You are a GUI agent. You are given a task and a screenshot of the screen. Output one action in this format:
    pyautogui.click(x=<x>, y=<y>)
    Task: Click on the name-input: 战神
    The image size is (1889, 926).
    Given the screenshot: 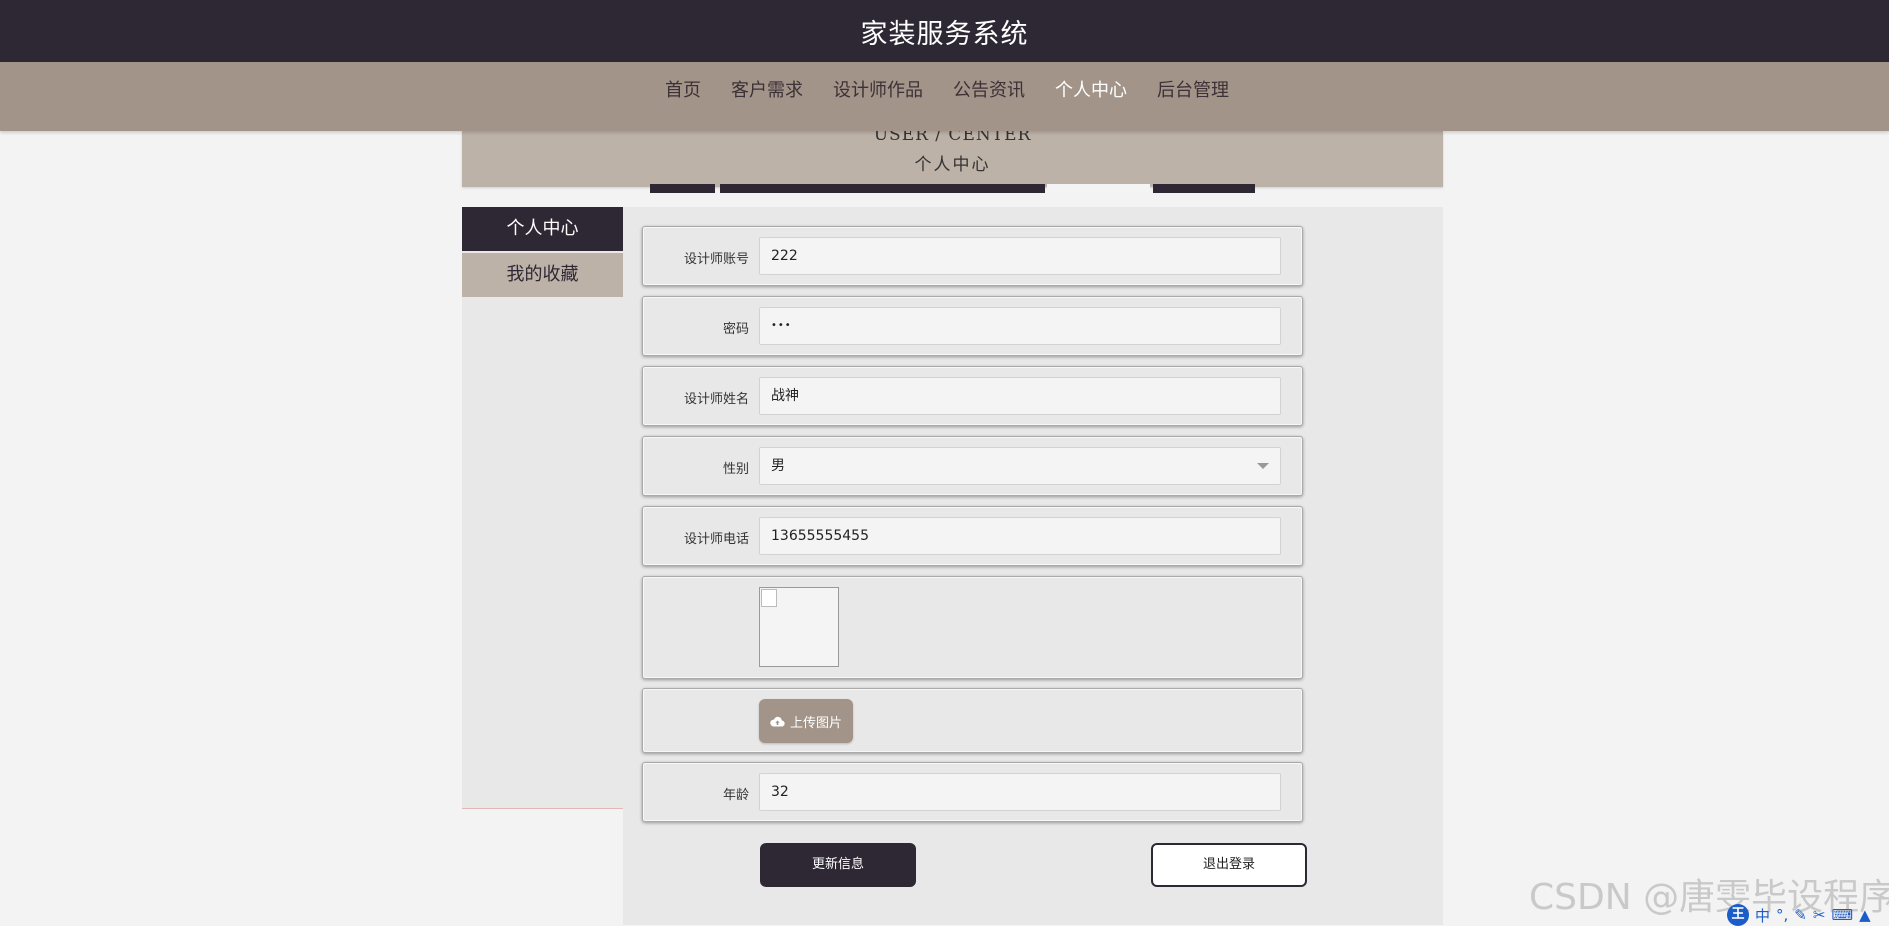 What is the action you would take?
    pyautogui.click(x=1020, y=396)
    